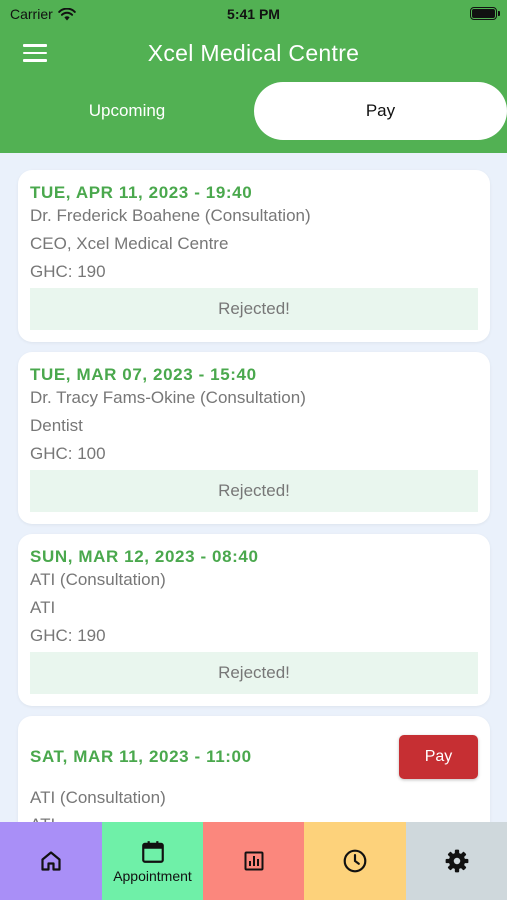 The image size is (507, 900). Describe the element at coordinates (170, 215) in the screenshot. I see `appointment-doctor: Dr. Frederick Boahene (Consultation)` at that location.